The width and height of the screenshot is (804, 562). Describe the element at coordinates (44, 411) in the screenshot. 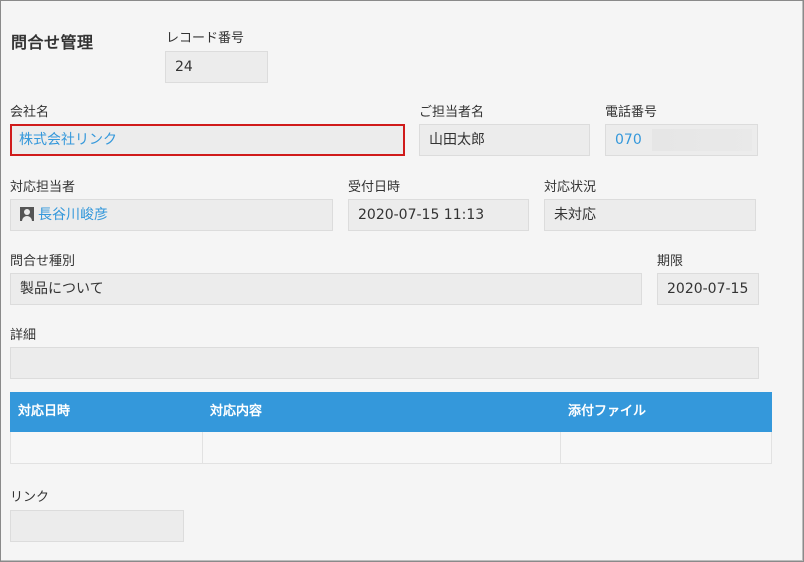

I see `subtable-header-datetime: 対応日時` at that location.